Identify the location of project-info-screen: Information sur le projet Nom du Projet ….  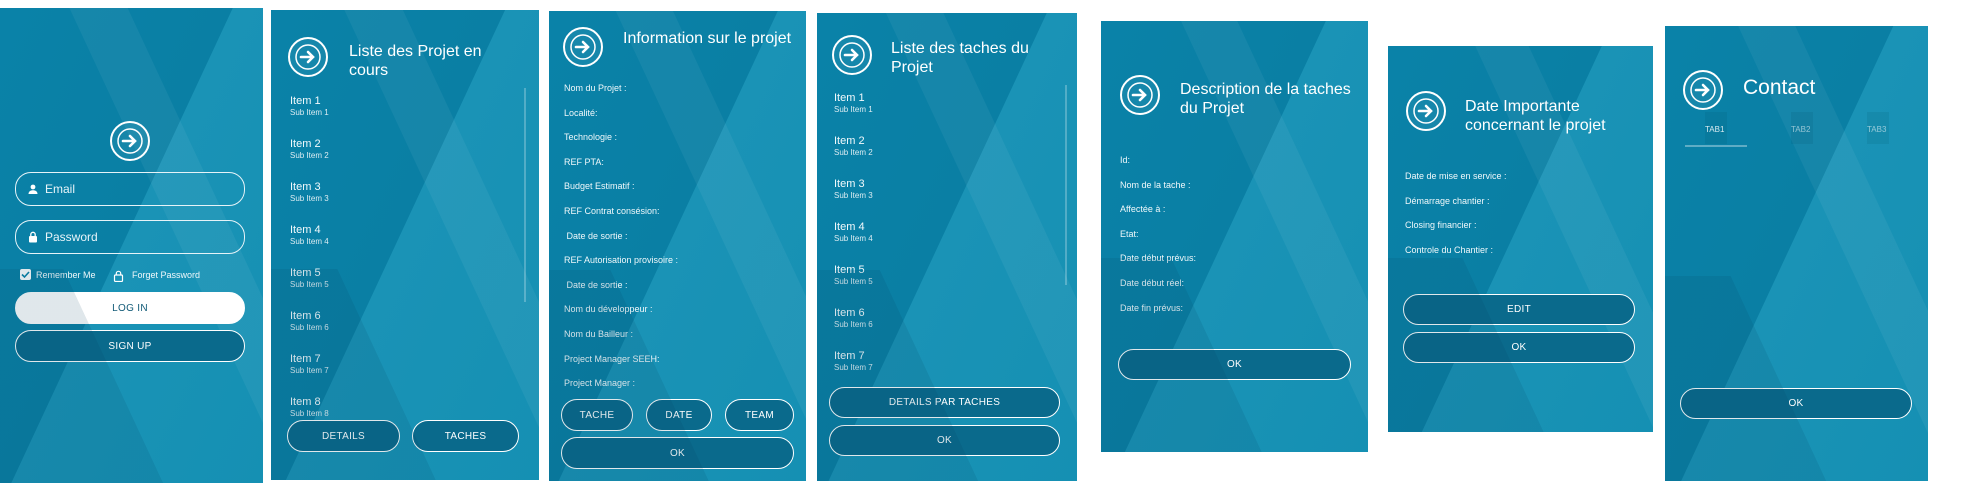
(677, 246).